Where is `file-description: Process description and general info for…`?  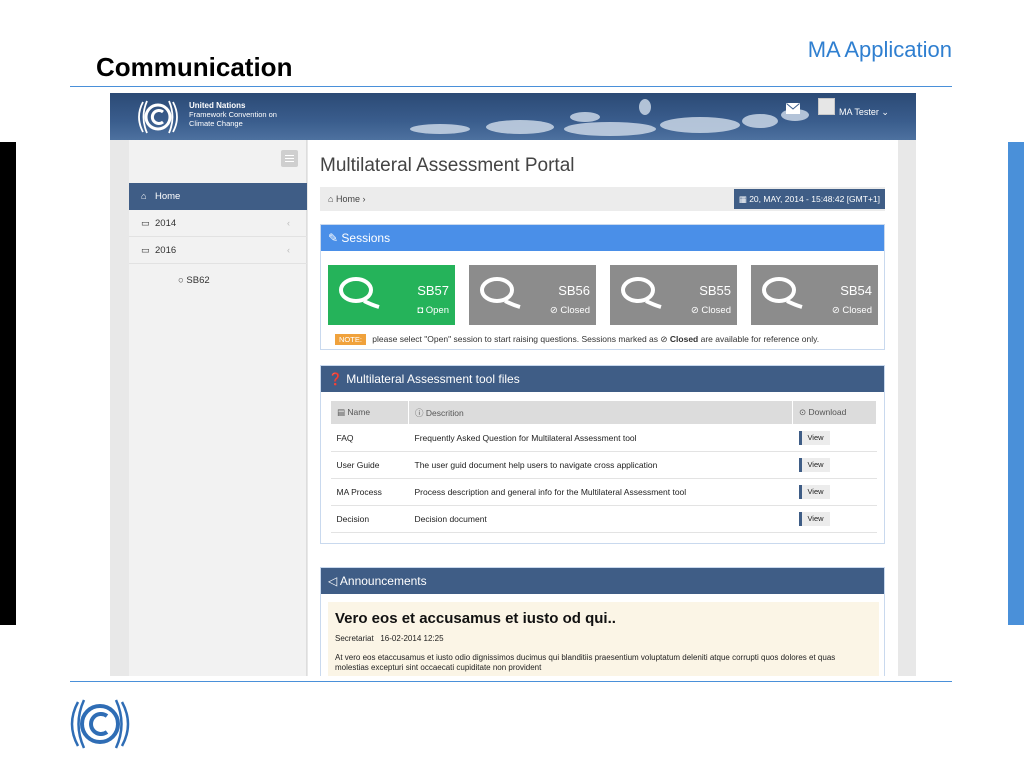 file-description: Process description and general info for… is located at coordinates (600, 492).